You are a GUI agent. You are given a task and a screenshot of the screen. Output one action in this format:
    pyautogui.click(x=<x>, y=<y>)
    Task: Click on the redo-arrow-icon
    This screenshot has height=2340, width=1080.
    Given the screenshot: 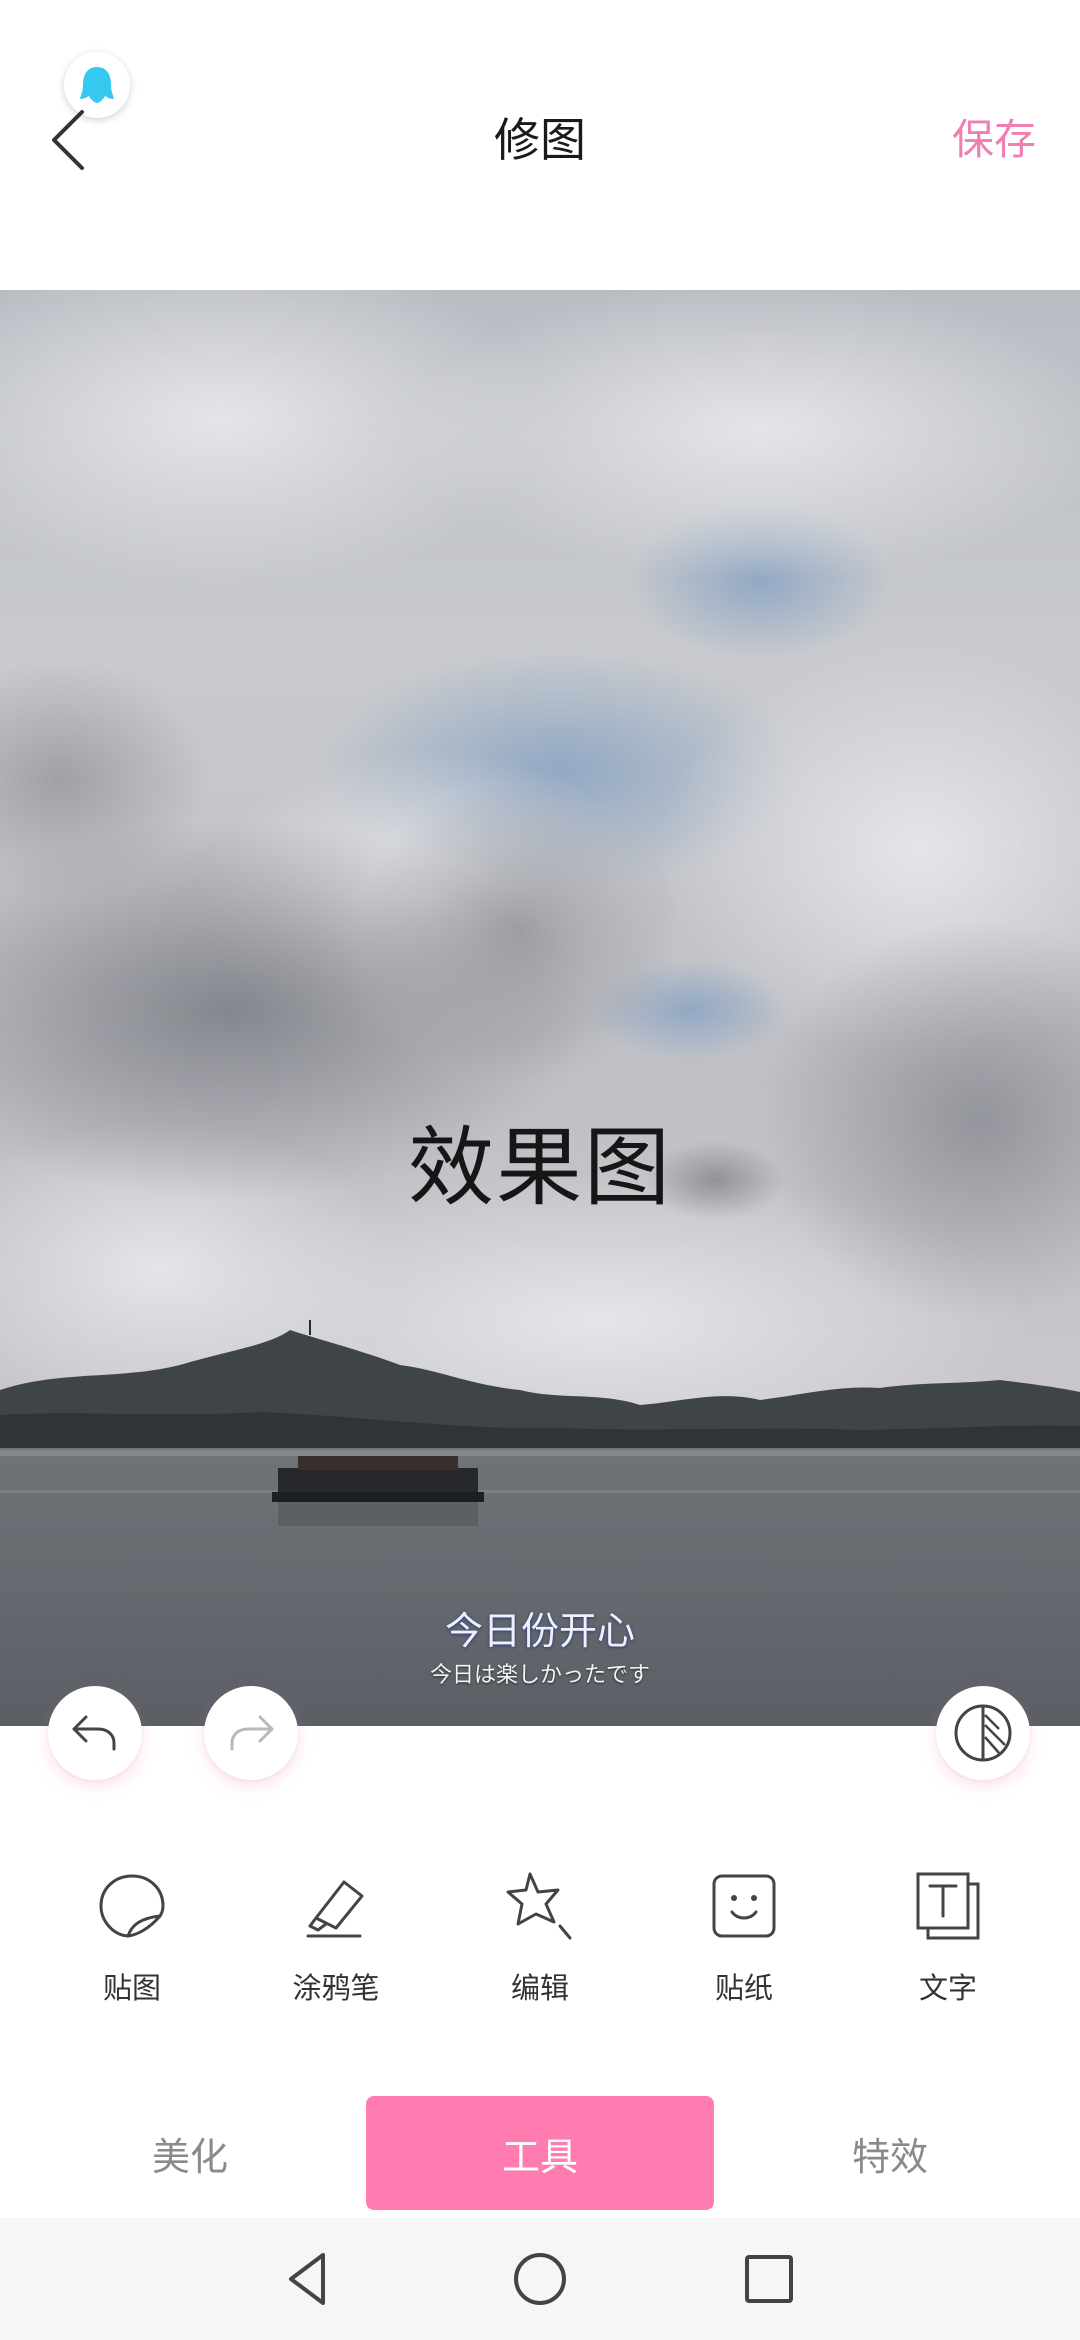 What is the action you would take?
    pyautogui.click(x=252, y=1733)
    